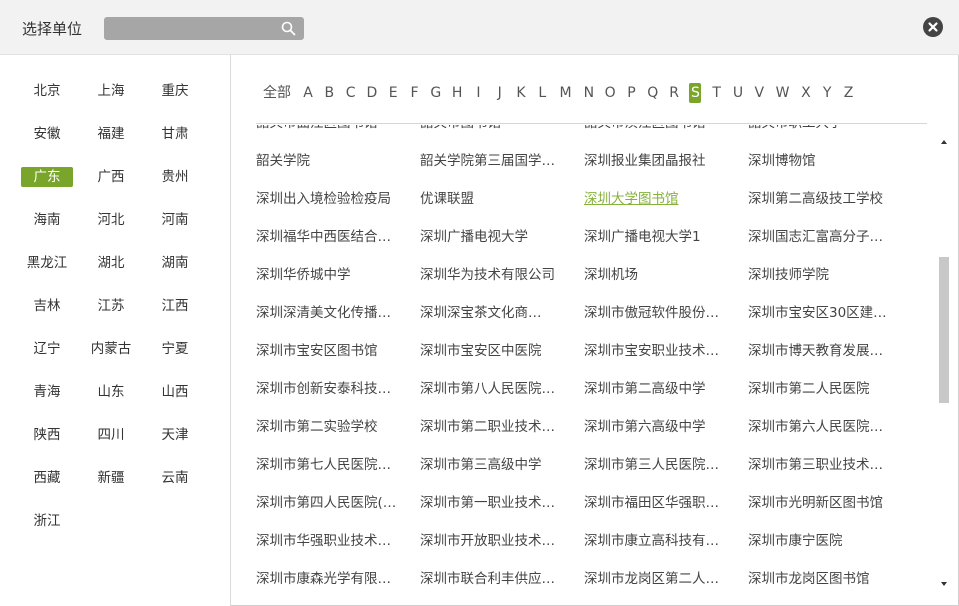  I want to click on unit-item: 深圳第二高级技工学校, so click(823, 199).